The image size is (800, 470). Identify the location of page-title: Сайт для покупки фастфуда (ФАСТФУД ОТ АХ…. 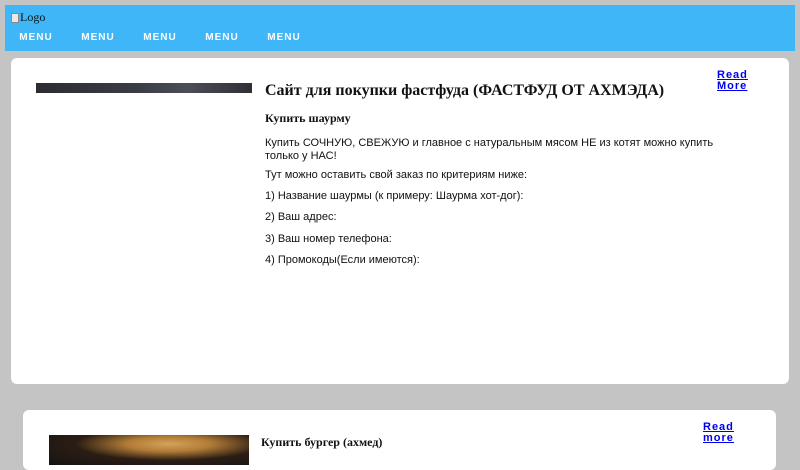
(465, 90).